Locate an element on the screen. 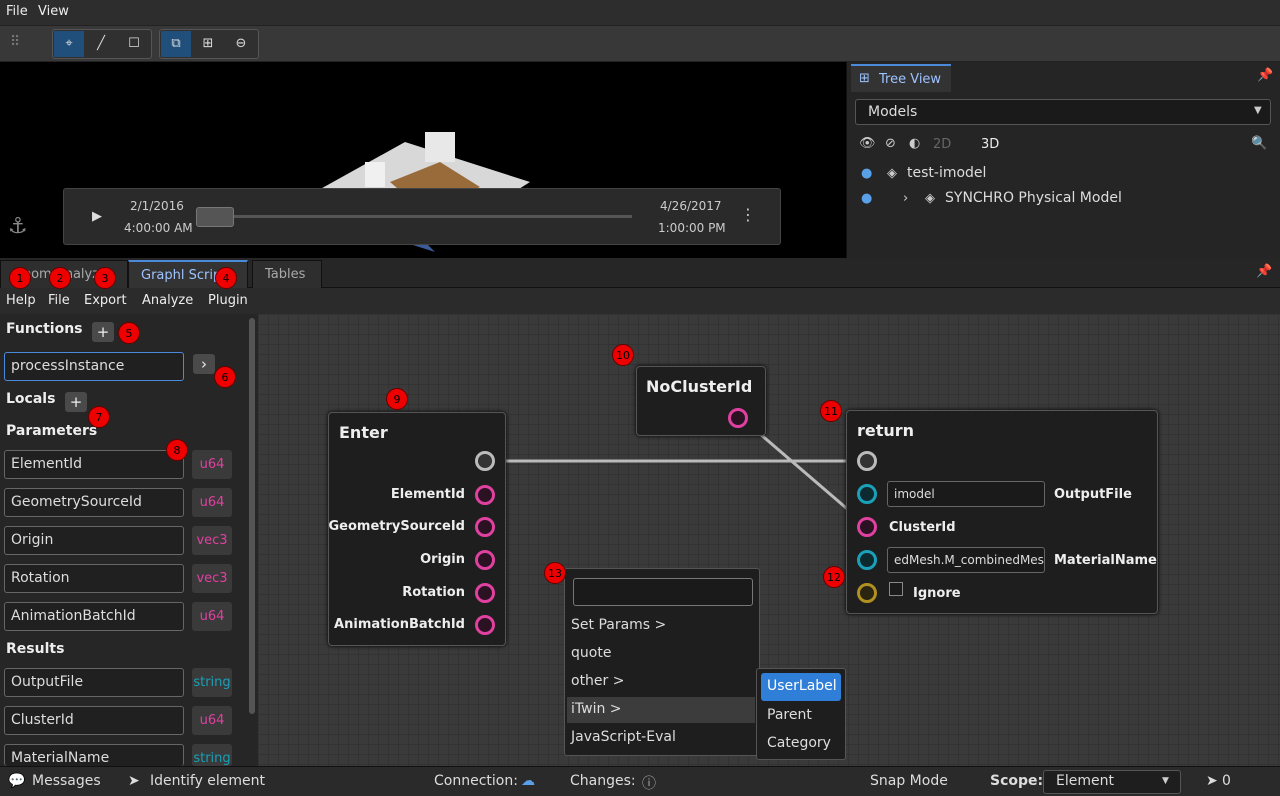 The image size is (1280, 796). timeline-slider-handle is located at coordinates (215, 217).